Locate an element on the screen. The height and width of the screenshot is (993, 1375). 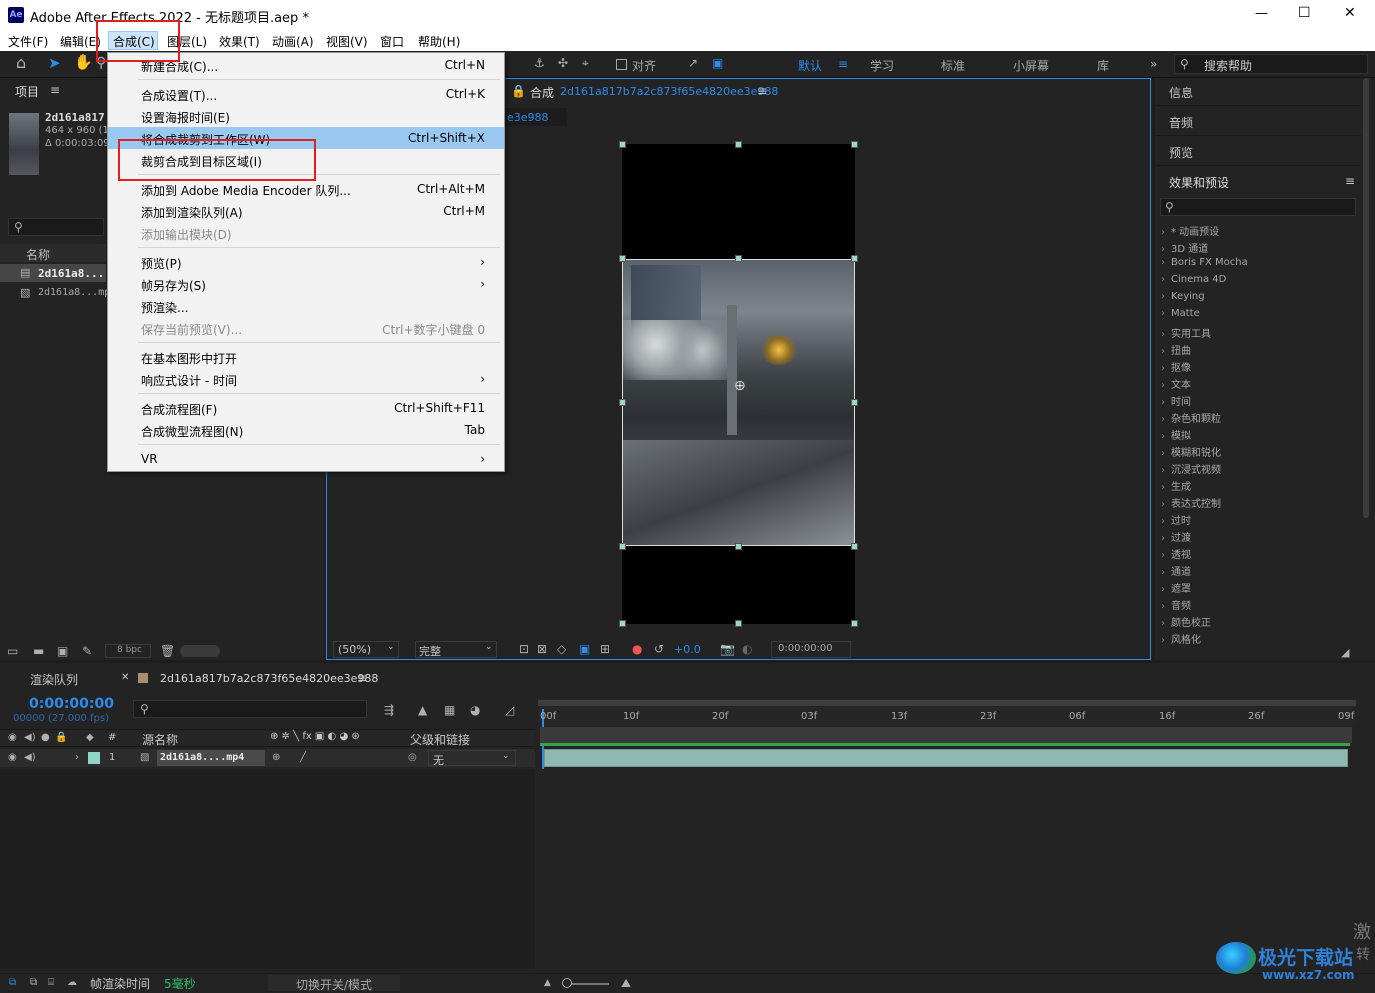
effects-category: › Cinema 4D is located at coordinates (1193, 279).